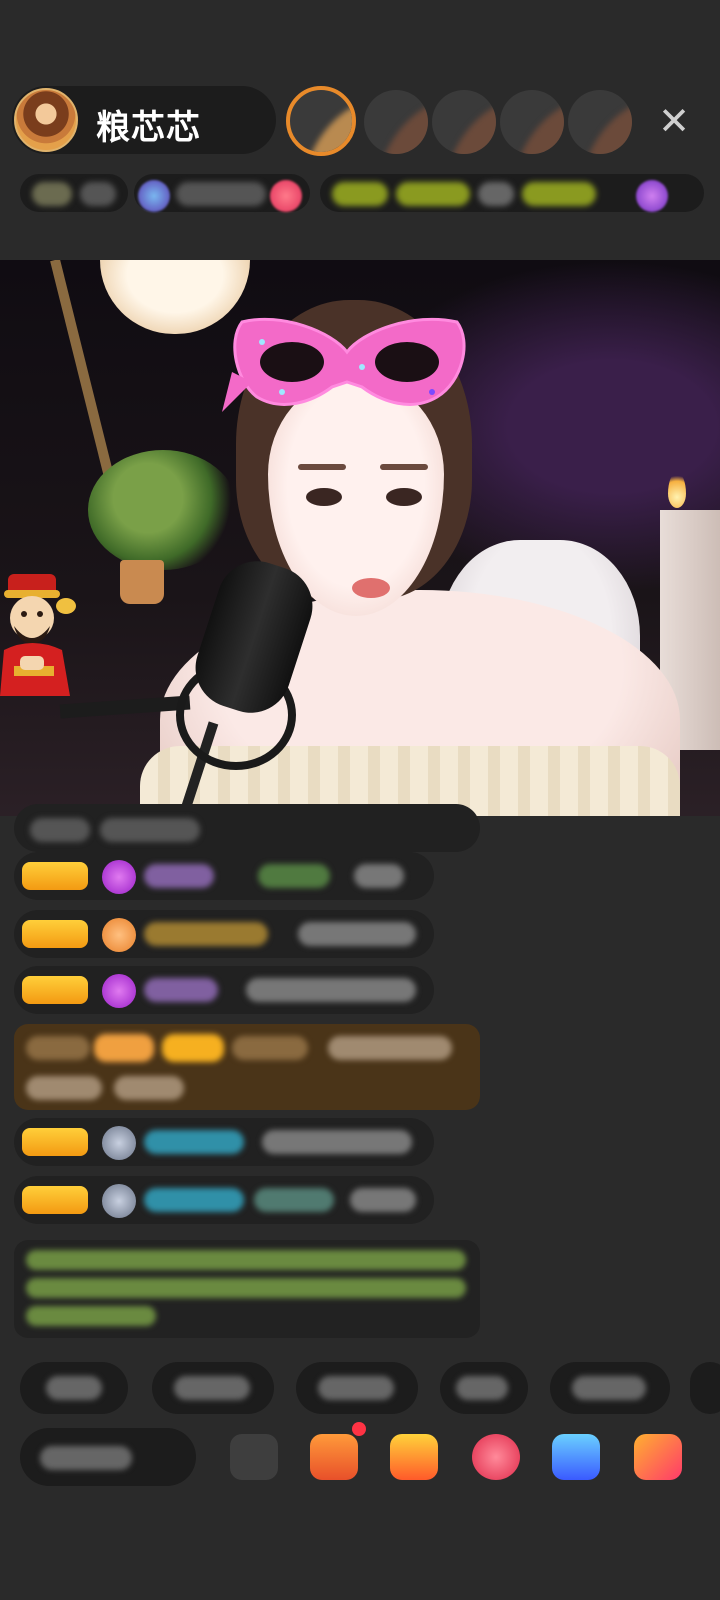 The width and height of the screenshot is (720, 1600). Describe the element at coordinates (222, 193) in the screenshot. I see `fans-tag` at that location.